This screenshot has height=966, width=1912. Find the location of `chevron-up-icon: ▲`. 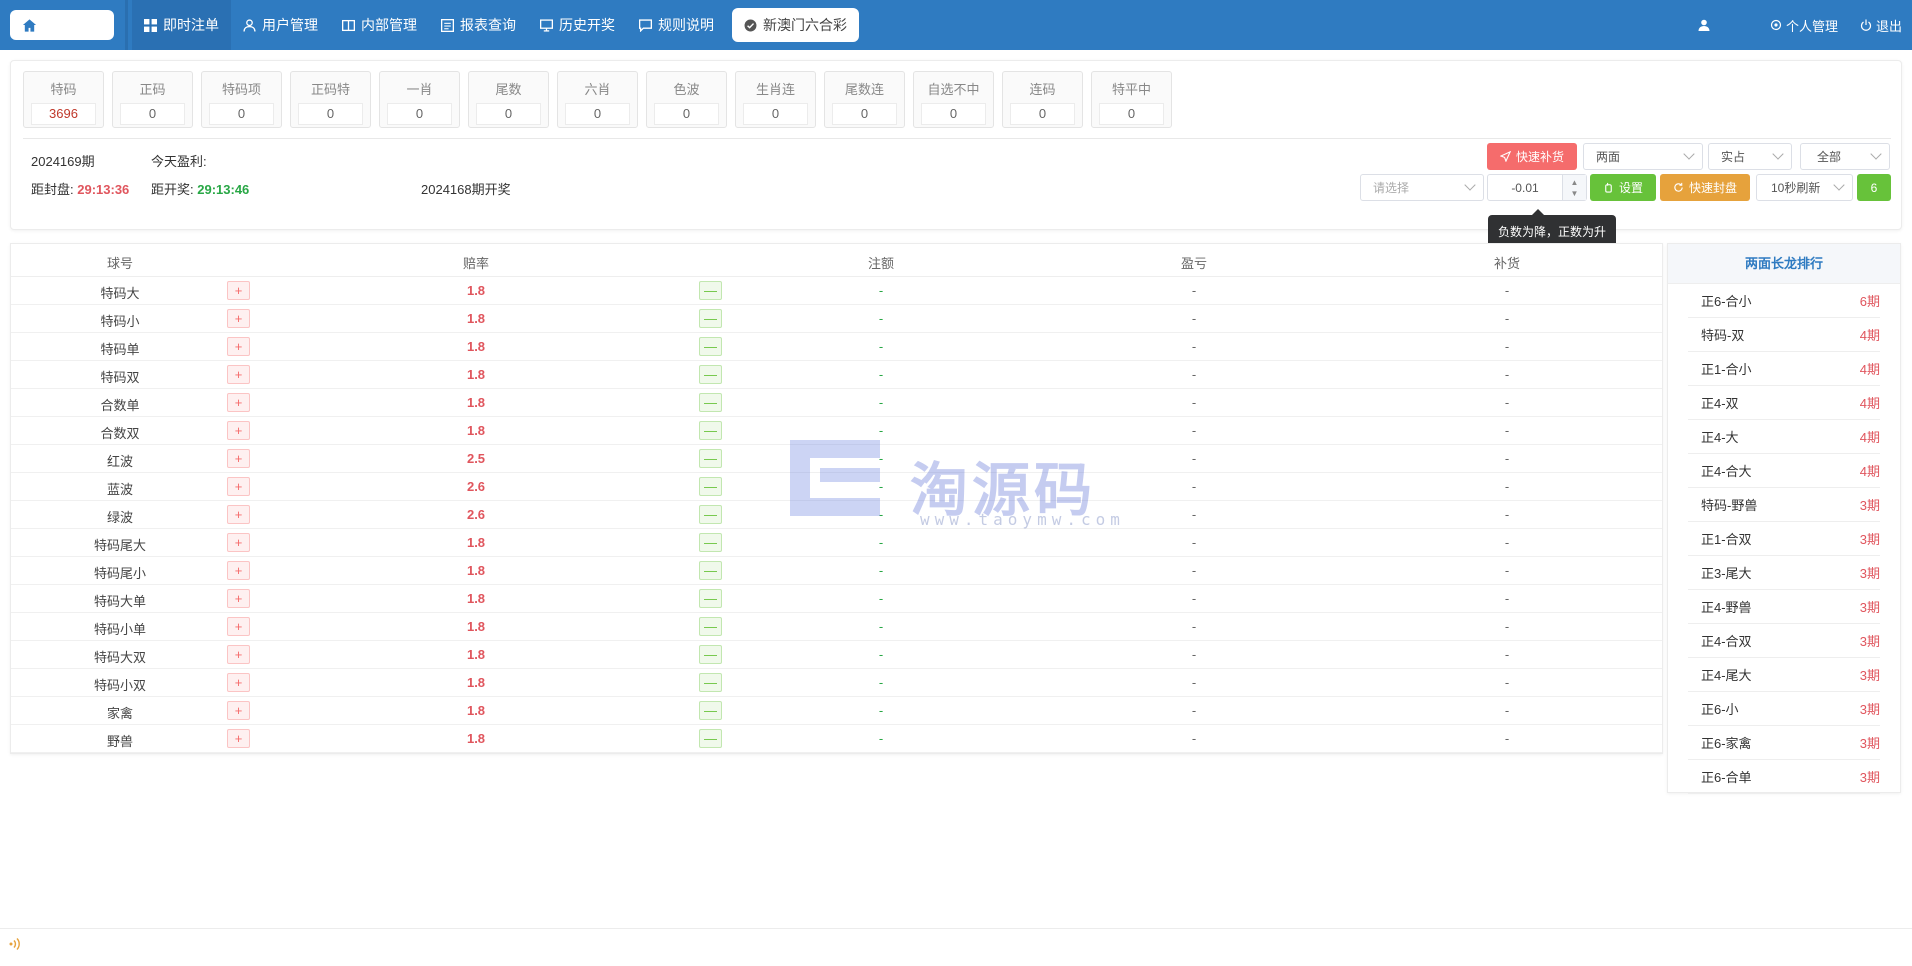

chevron-up-icon: ▲ is located at coordinates (1575, 182).